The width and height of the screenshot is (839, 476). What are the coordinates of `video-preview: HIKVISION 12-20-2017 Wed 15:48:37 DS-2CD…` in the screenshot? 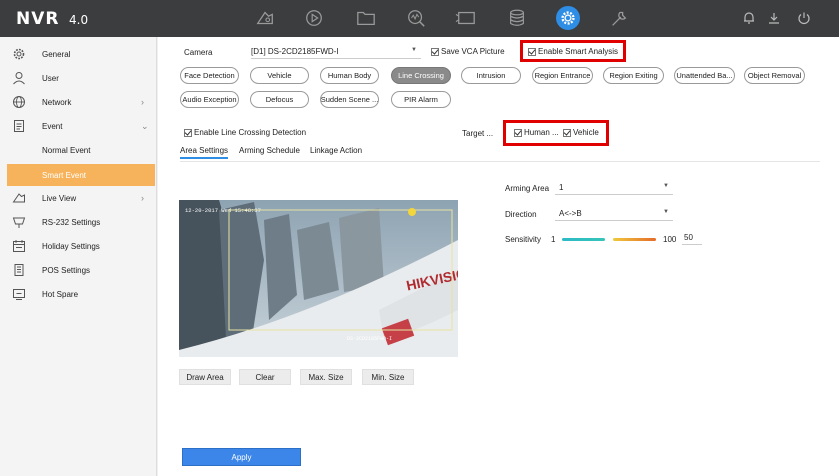 It's located at (318, 278).